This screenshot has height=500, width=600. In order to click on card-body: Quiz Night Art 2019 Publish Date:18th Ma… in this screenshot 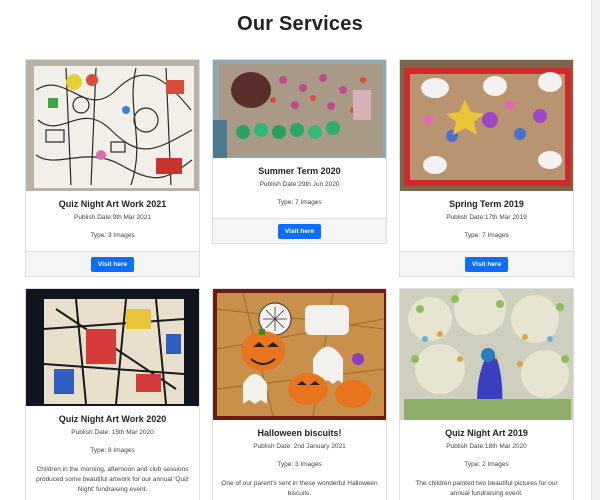, I will do `click(486, 463)`.